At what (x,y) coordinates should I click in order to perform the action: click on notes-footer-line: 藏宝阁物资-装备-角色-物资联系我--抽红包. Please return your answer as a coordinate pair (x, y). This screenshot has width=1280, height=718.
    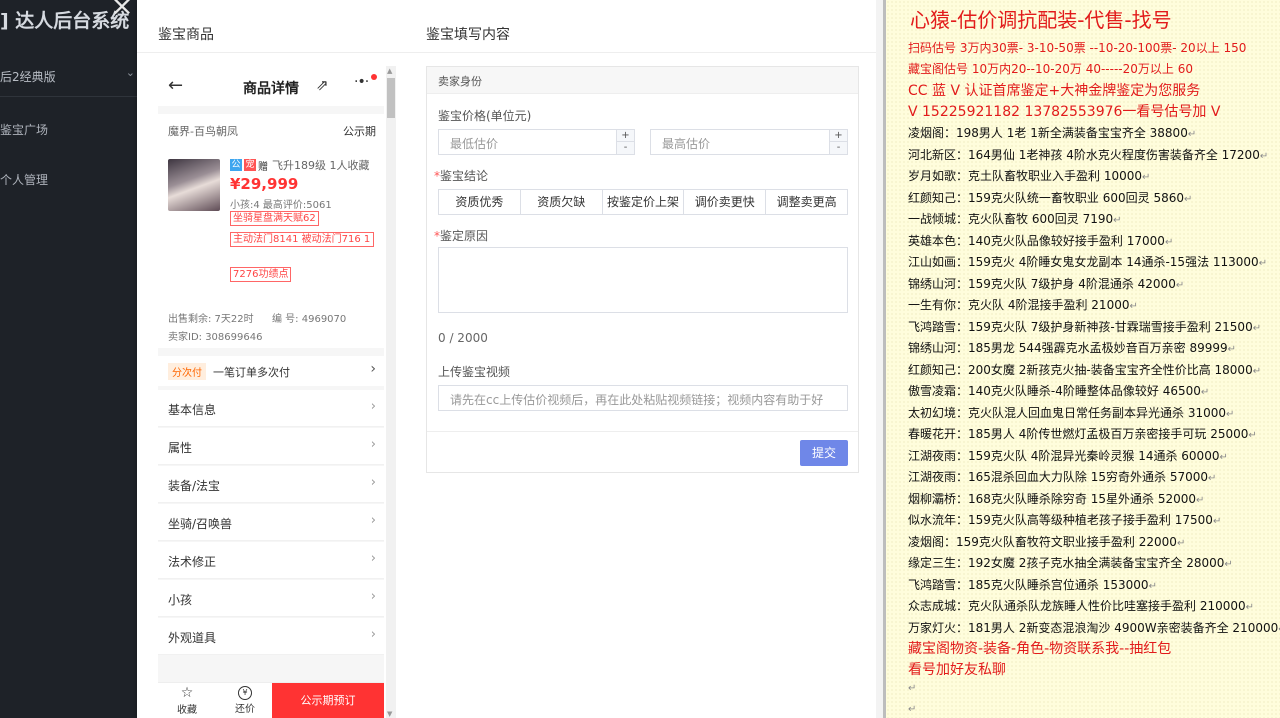
    Looking at the image, I should click on (1040, 649).